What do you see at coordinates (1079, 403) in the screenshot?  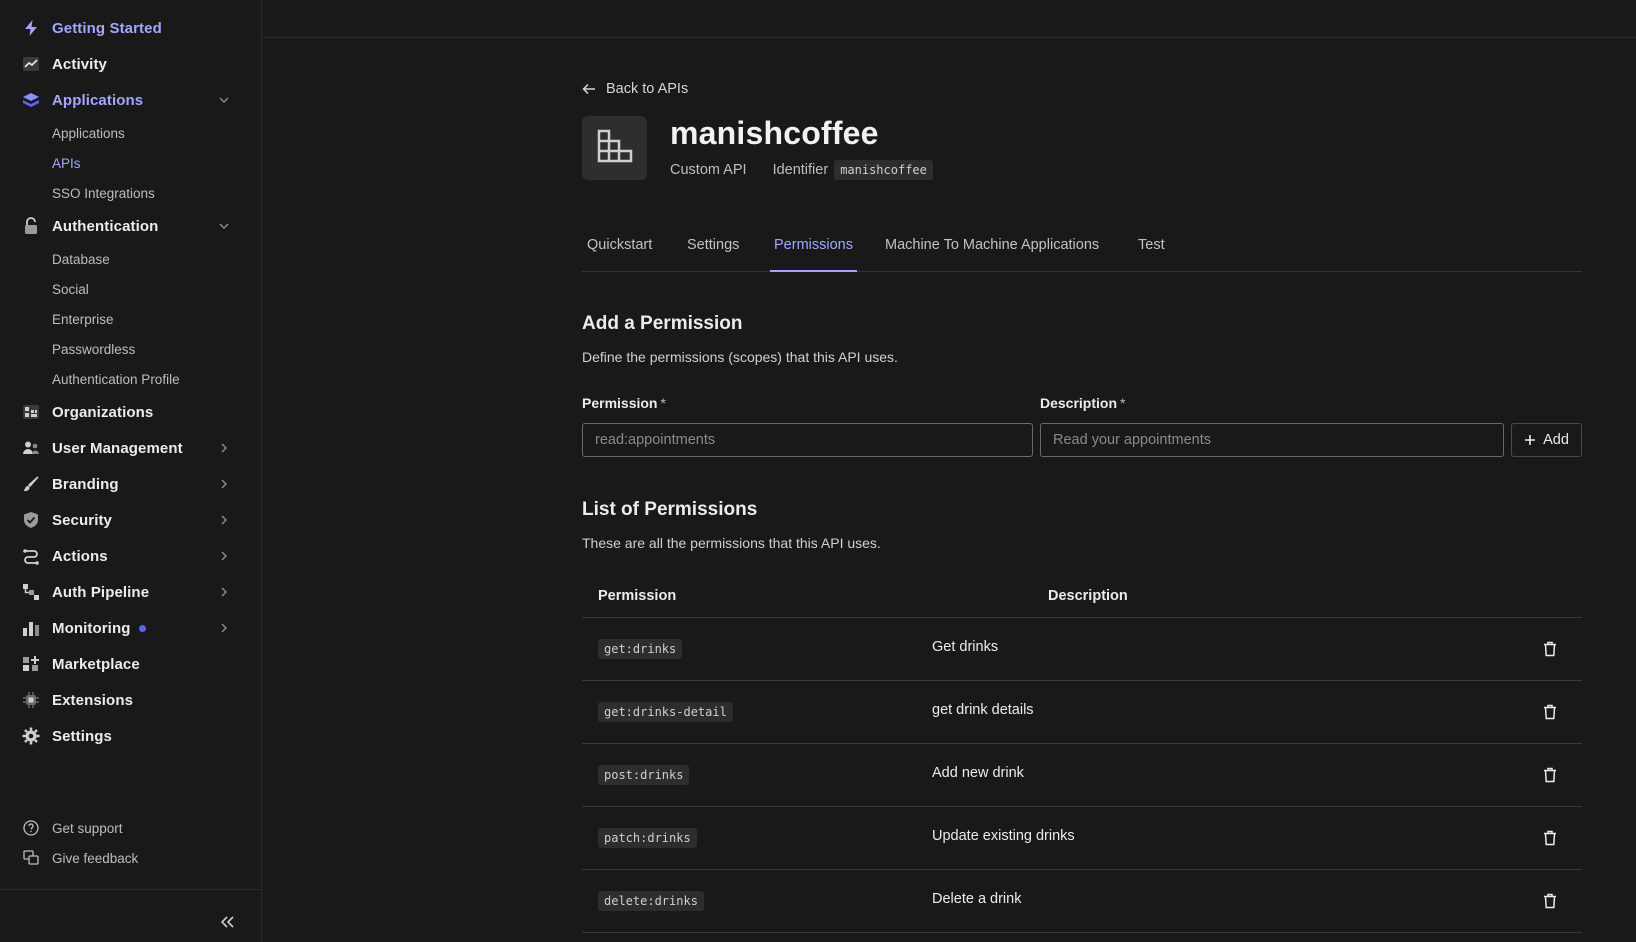 I see `description-label-text: Description` at bounding box center [1079, 403].